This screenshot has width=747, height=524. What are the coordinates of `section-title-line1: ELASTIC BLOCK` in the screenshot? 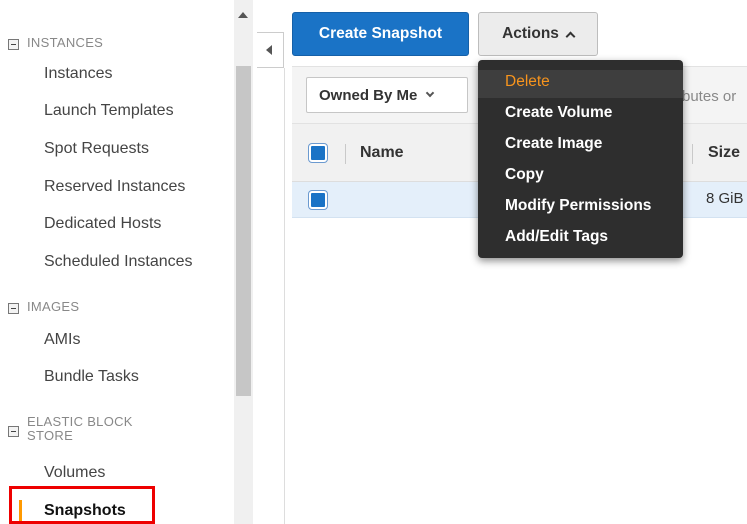 It's located at (80, 421).